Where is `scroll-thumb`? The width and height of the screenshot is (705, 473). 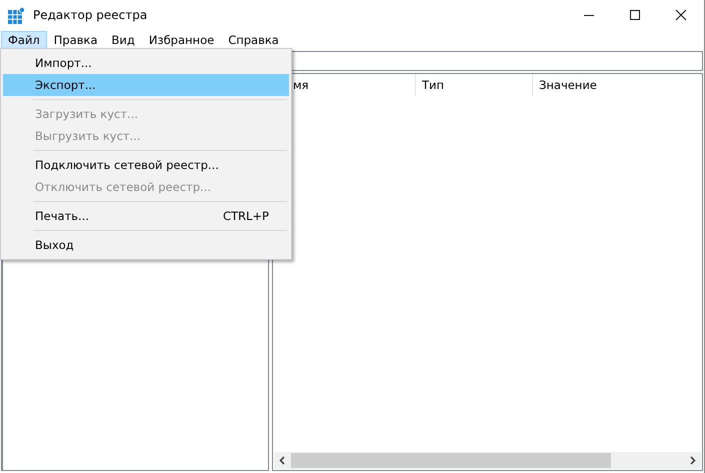 scroll-thumb is located at coordinates (451, 460).